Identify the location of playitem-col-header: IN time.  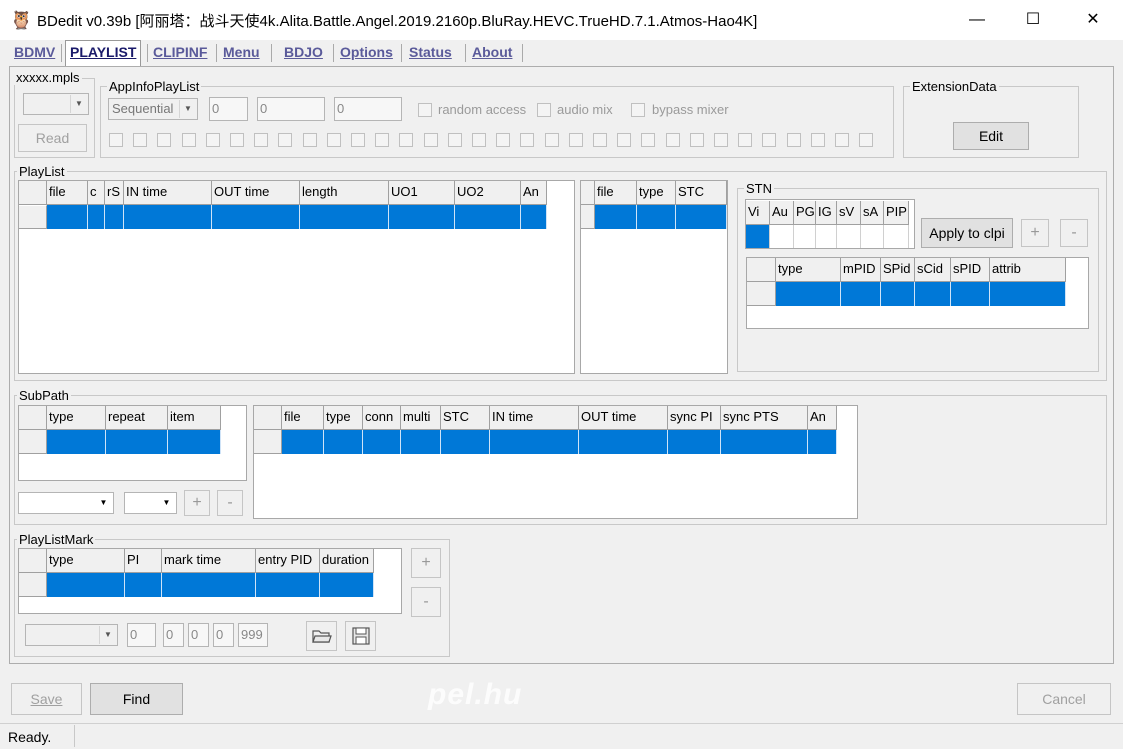
(168, 193).